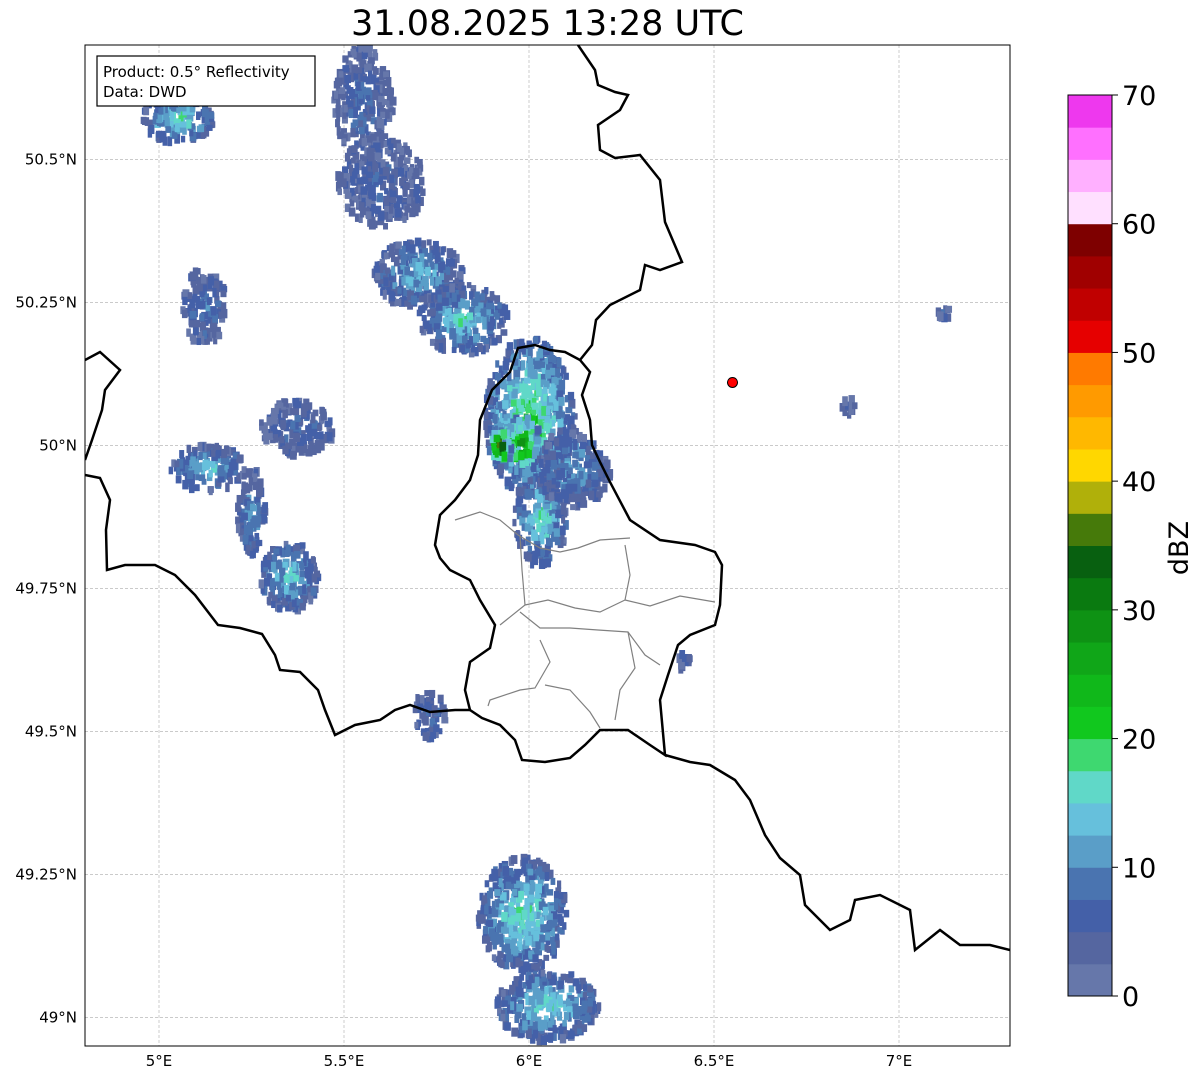 This screenshot has width=1202, height=1081. What do you see at coordinates (344, 1061) in the screenshot?
I see `lon-tick-label: 5.5°E` at bounding box center [344, 1061].